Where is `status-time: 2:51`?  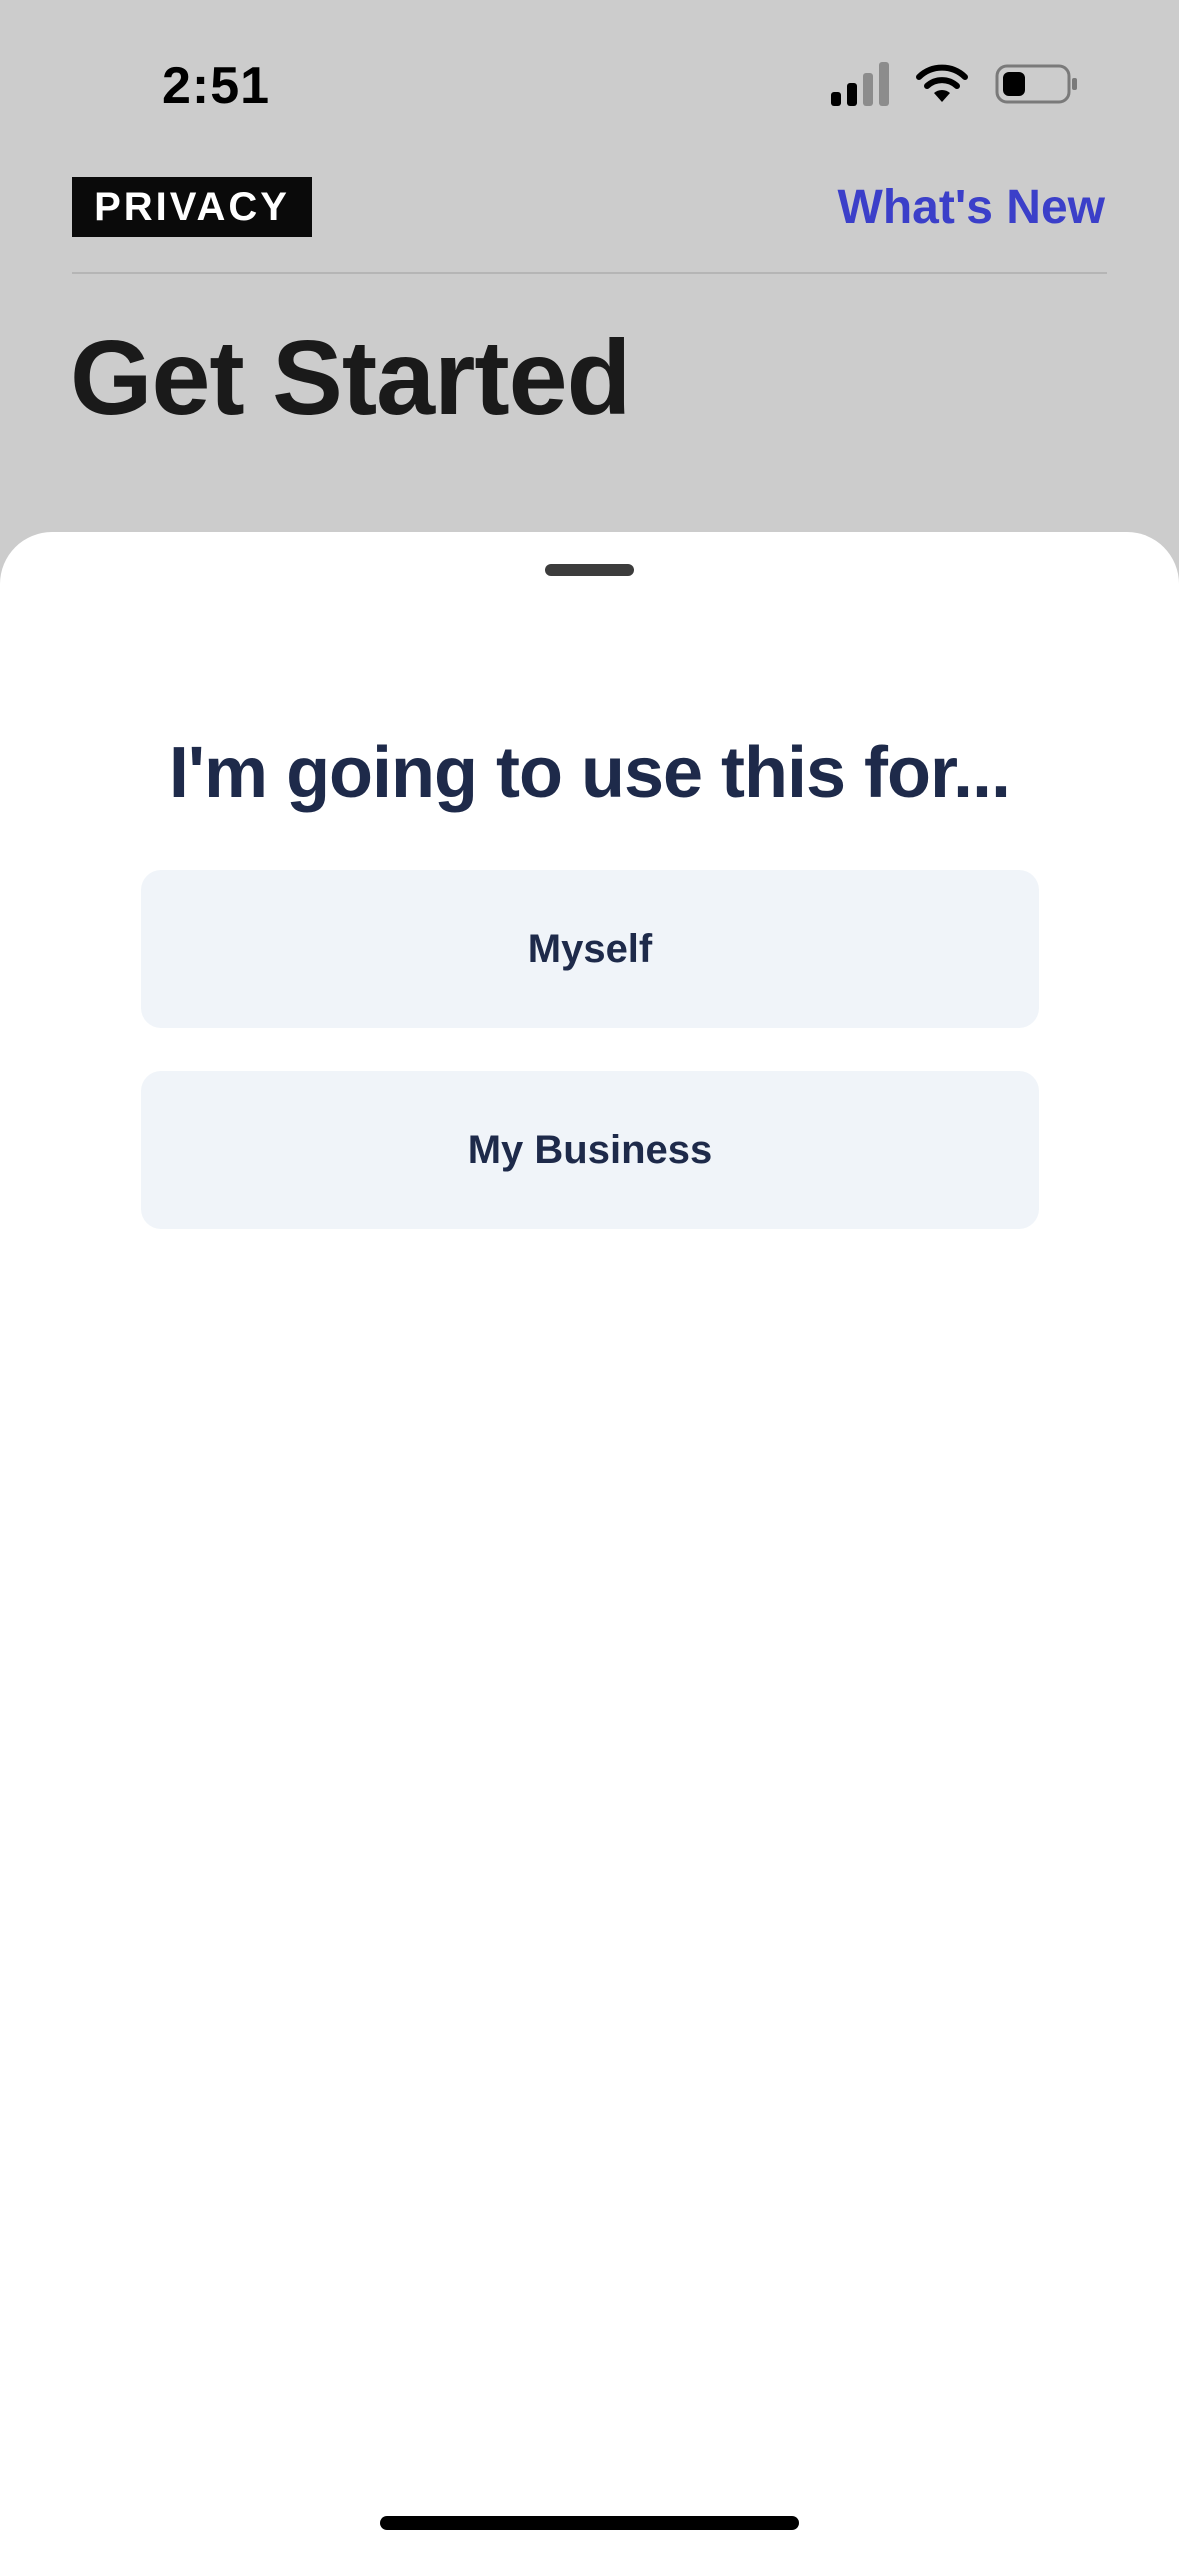
status-time: 2:51 is located at coordinates (216, 86).